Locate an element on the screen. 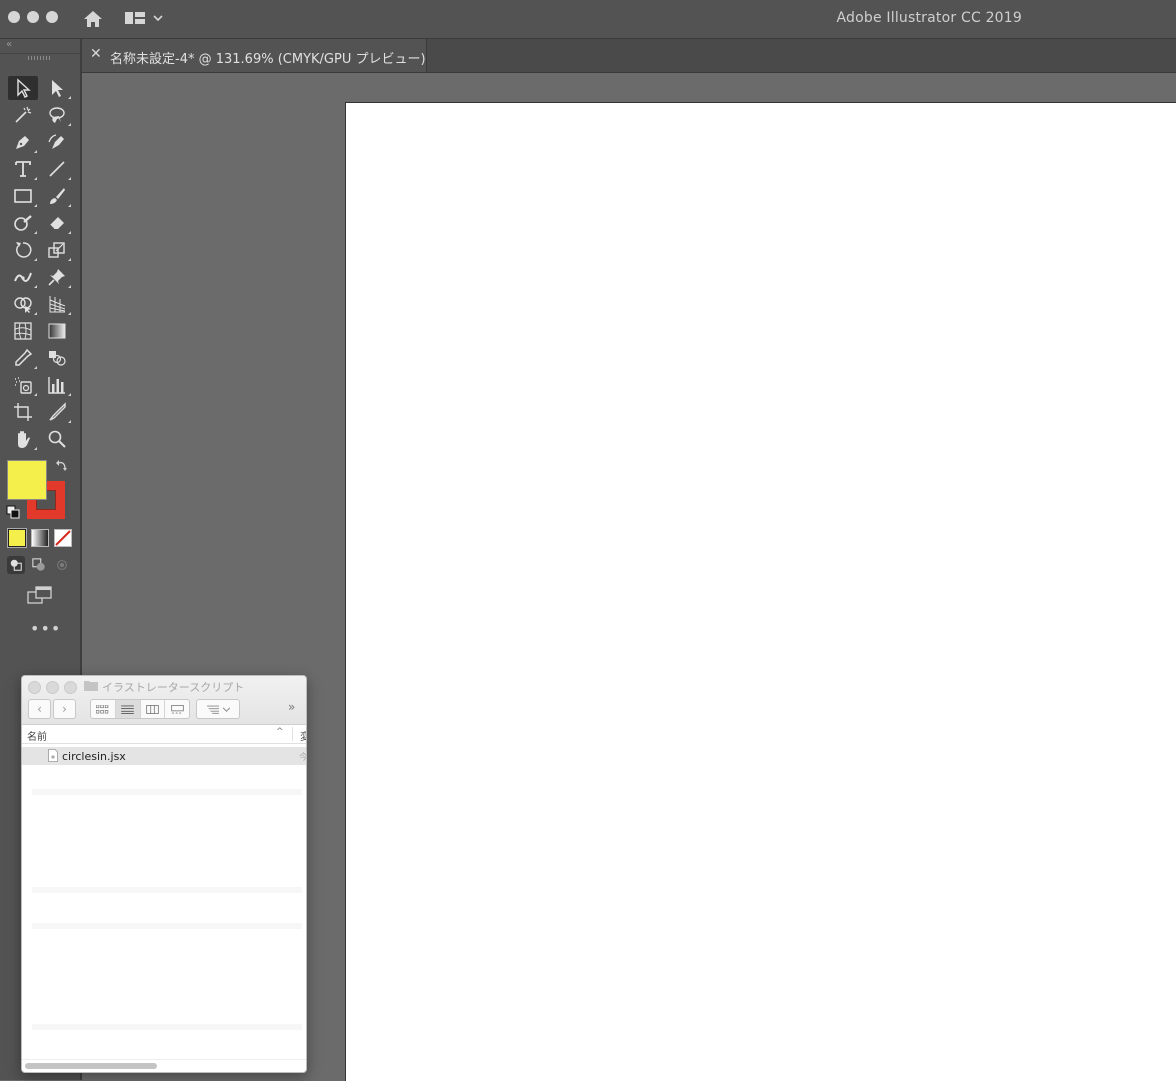 Image resolution: width=1176 pixels, height=1081 pixels. zoom-tool is located at coordinates (57, 439).